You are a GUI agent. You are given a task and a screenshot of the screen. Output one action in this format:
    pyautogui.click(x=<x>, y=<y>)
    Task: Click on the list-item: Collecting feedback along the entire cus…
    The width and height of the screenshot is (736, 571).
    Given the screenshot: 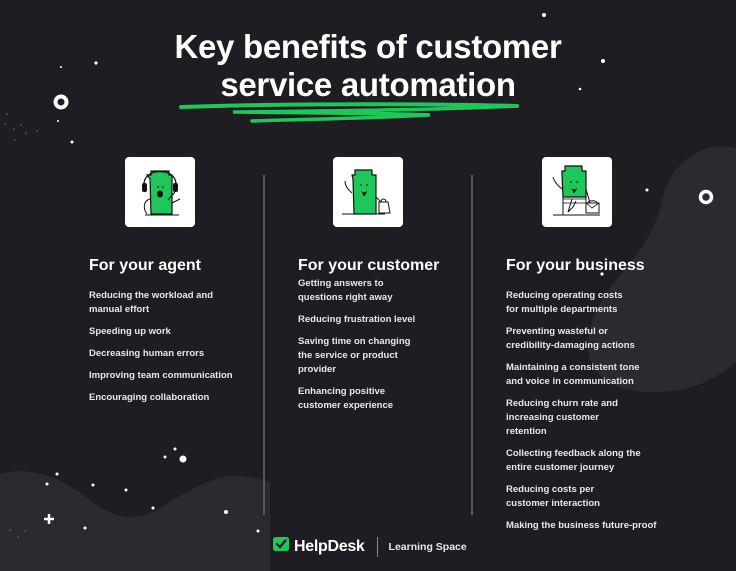 What is the action you would take?
    pyautogui.click(x=573, y=460)
    